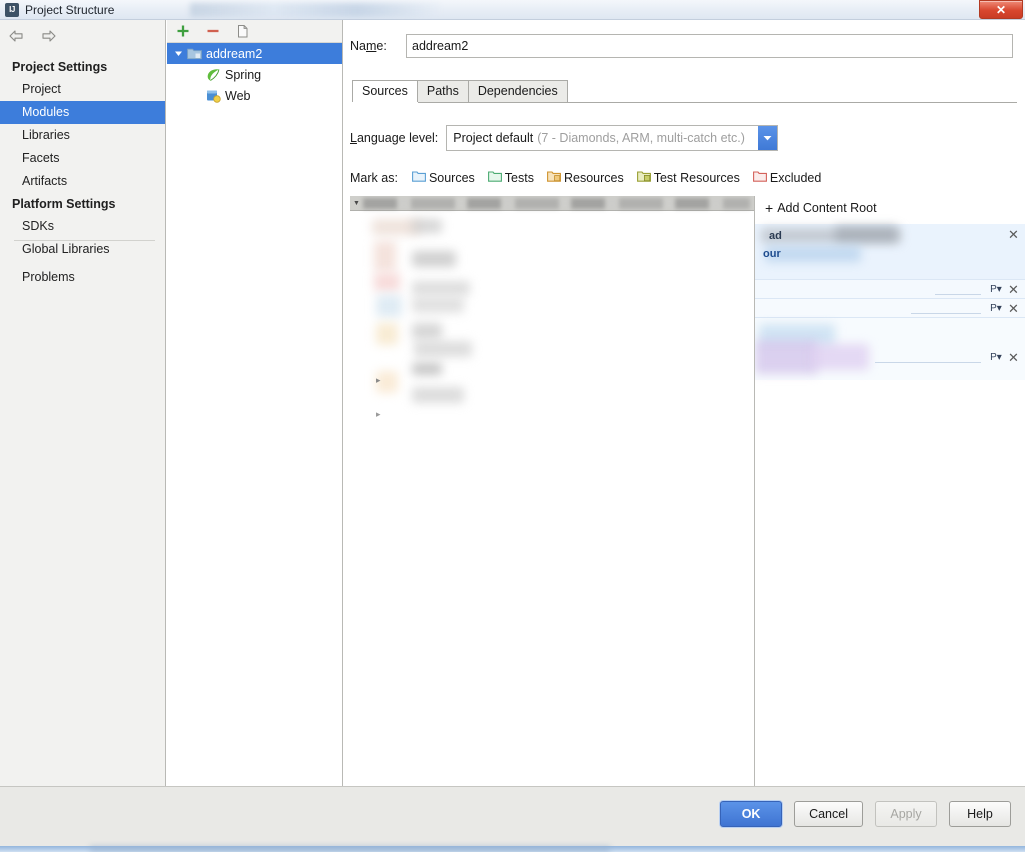  I want to click on tree-node-label: Spring, so click(243, 74).